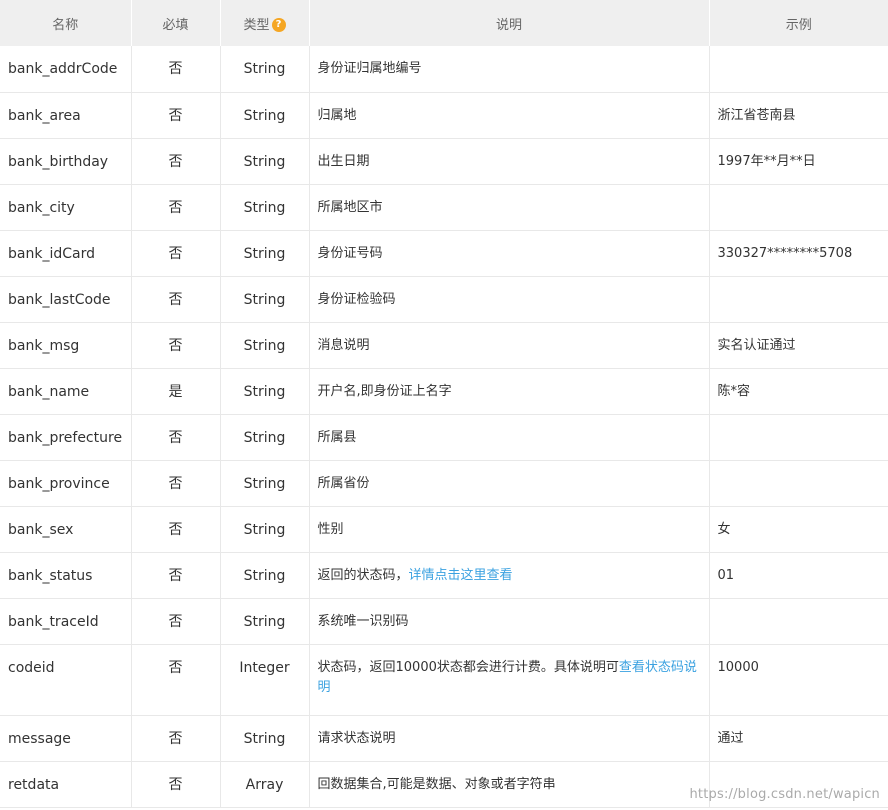 The width and height of the screenshot is (888, 810). What do you see at coordinates (784, 794) in the screenshot?
I see `watermark: https://blog.csdn.net/wapicn` at bounding box center [784, 794].